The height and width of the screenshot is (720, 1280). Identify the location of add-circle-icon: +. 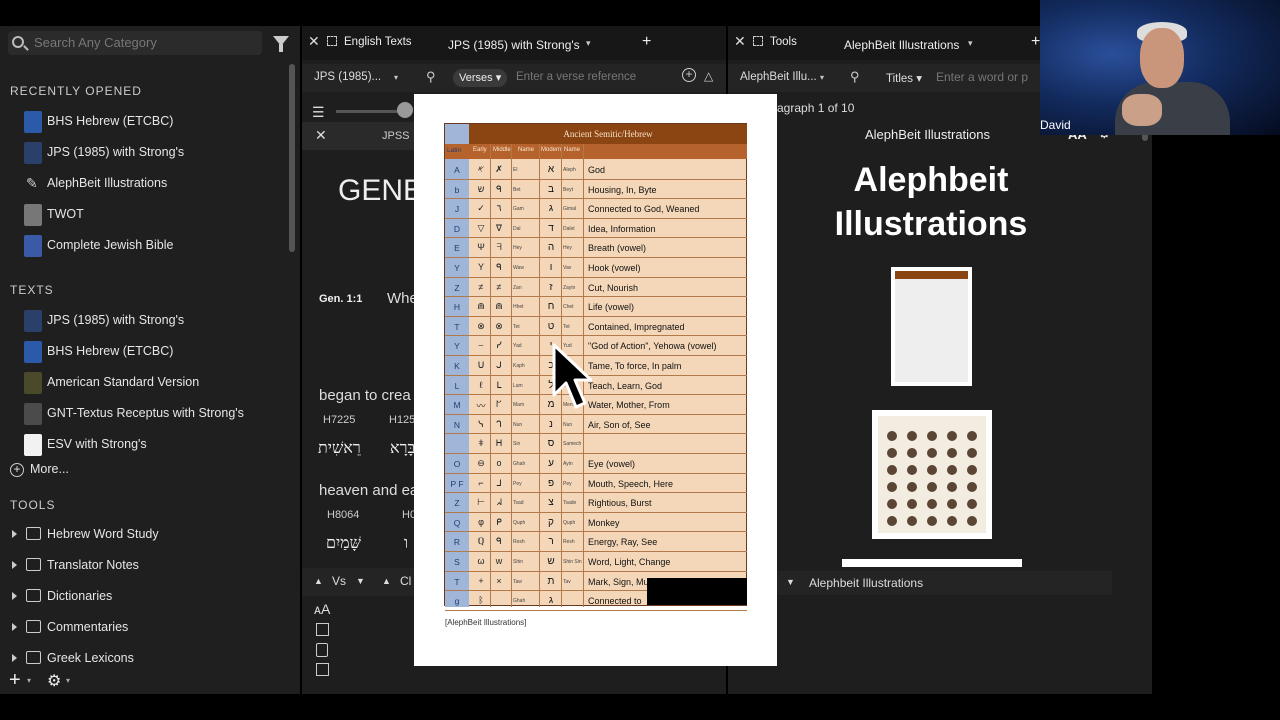
(689, 75).